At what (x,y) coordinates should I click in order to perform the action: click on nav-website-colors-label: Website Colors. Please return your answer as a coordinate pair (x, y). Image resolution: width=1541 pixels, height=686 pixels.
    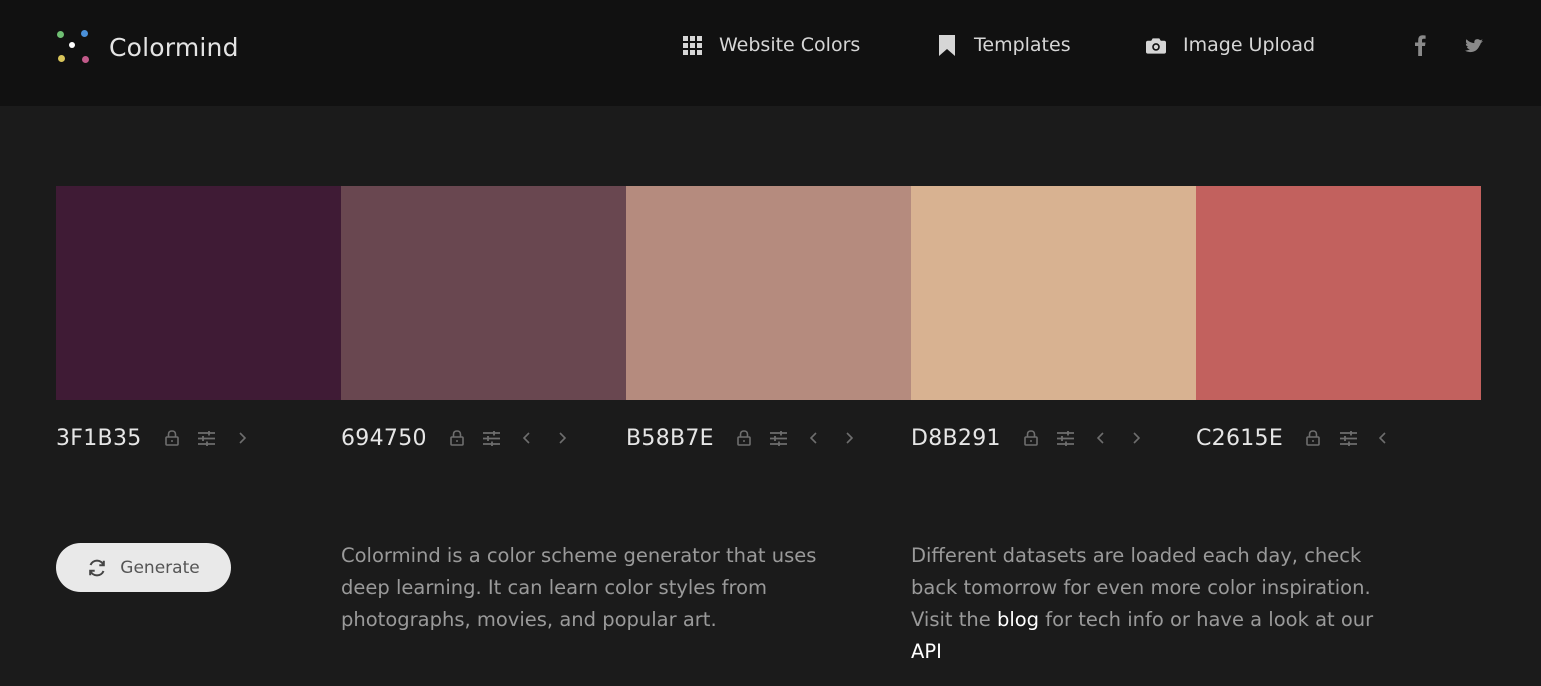
    Looking at the image, I should click on (790, 45).